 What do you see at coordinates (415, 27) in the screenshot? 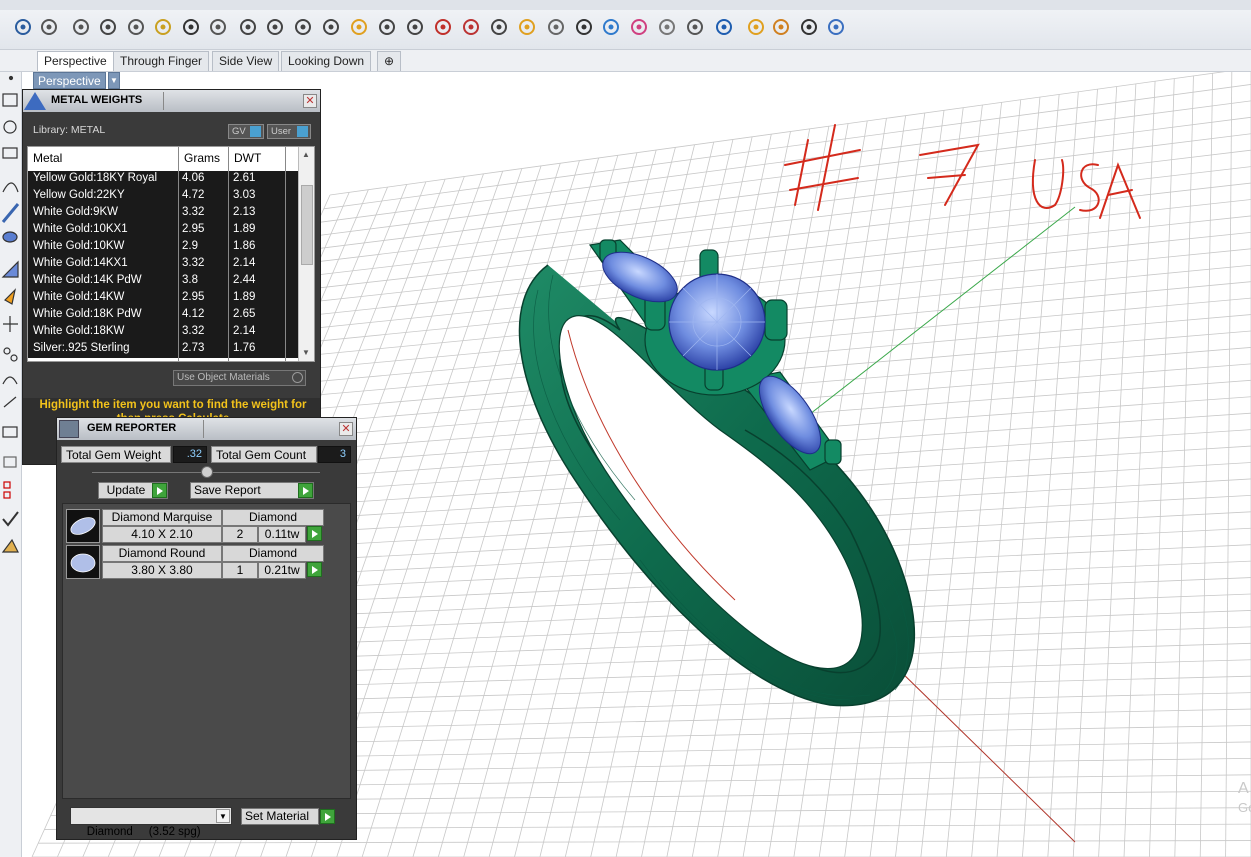
I see `four-viewports-icon` at bounding box center [415, 27].